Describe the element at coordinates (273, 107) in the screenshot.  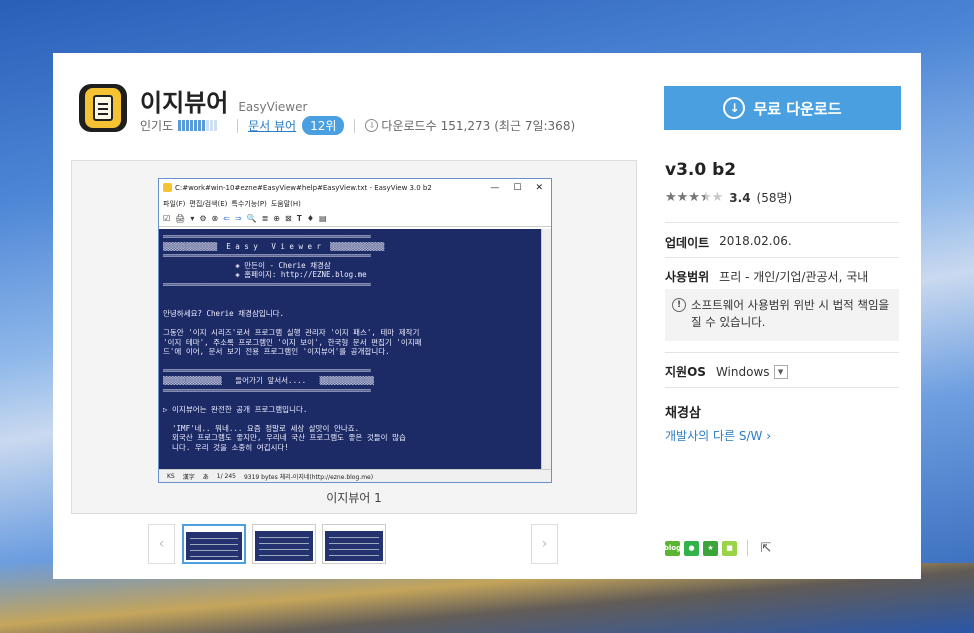
I see `app-name-en: EasyViewer` at that location.